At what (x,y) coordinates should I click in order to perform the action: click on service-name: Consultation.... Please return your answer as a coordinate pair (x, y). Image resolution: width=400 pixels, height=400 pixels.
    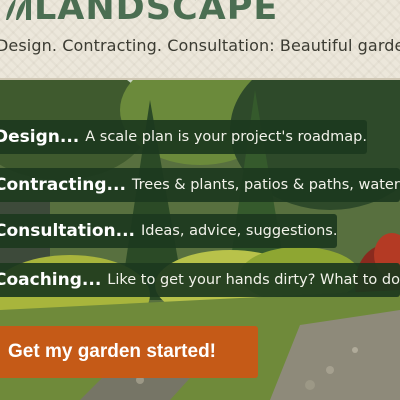
    Looking at the image, I should click on (68, 231).